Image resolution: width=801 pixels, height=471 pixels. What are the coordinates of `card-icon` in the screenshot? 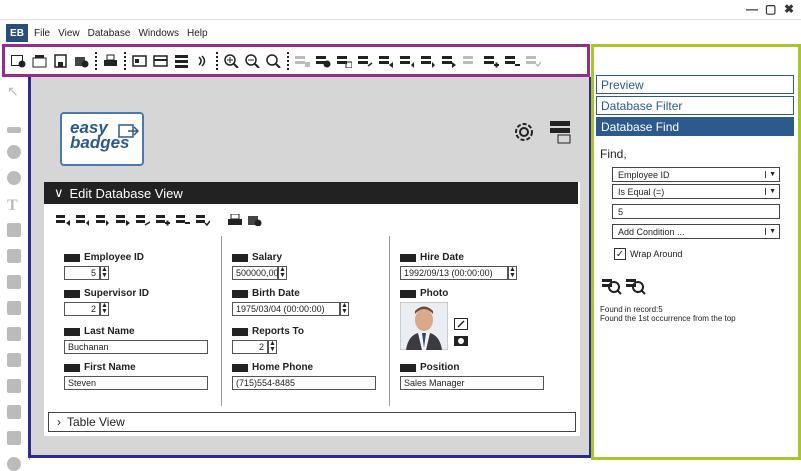 It's located at (139, 61).